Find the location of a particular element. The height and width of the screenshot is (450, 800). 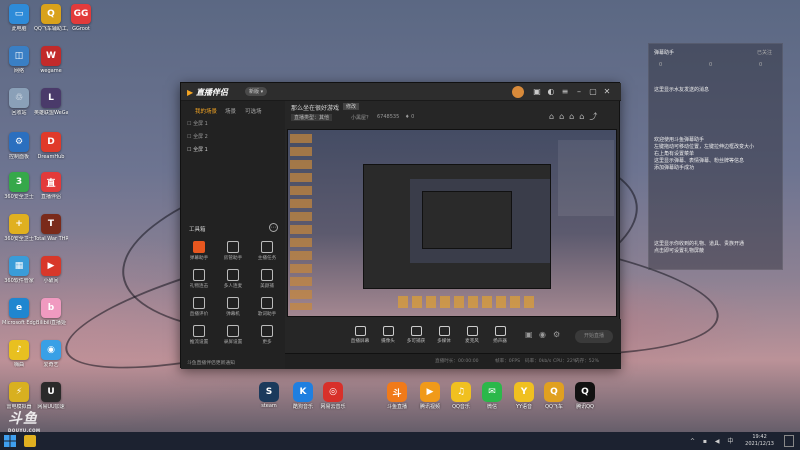

app-icon: ◉ is located at coordinates (51, 350).